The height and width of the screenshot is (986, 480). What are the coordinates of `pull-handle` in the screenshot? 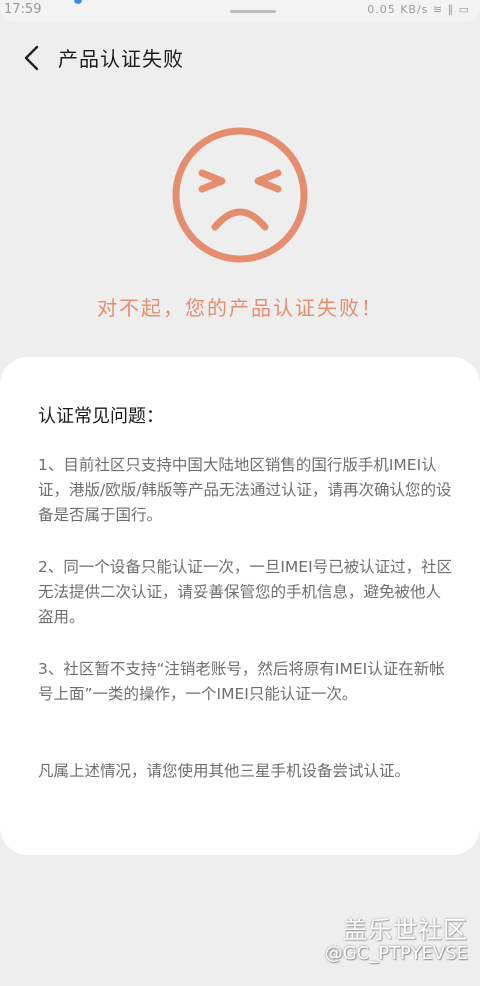 It's located at (253, 11).